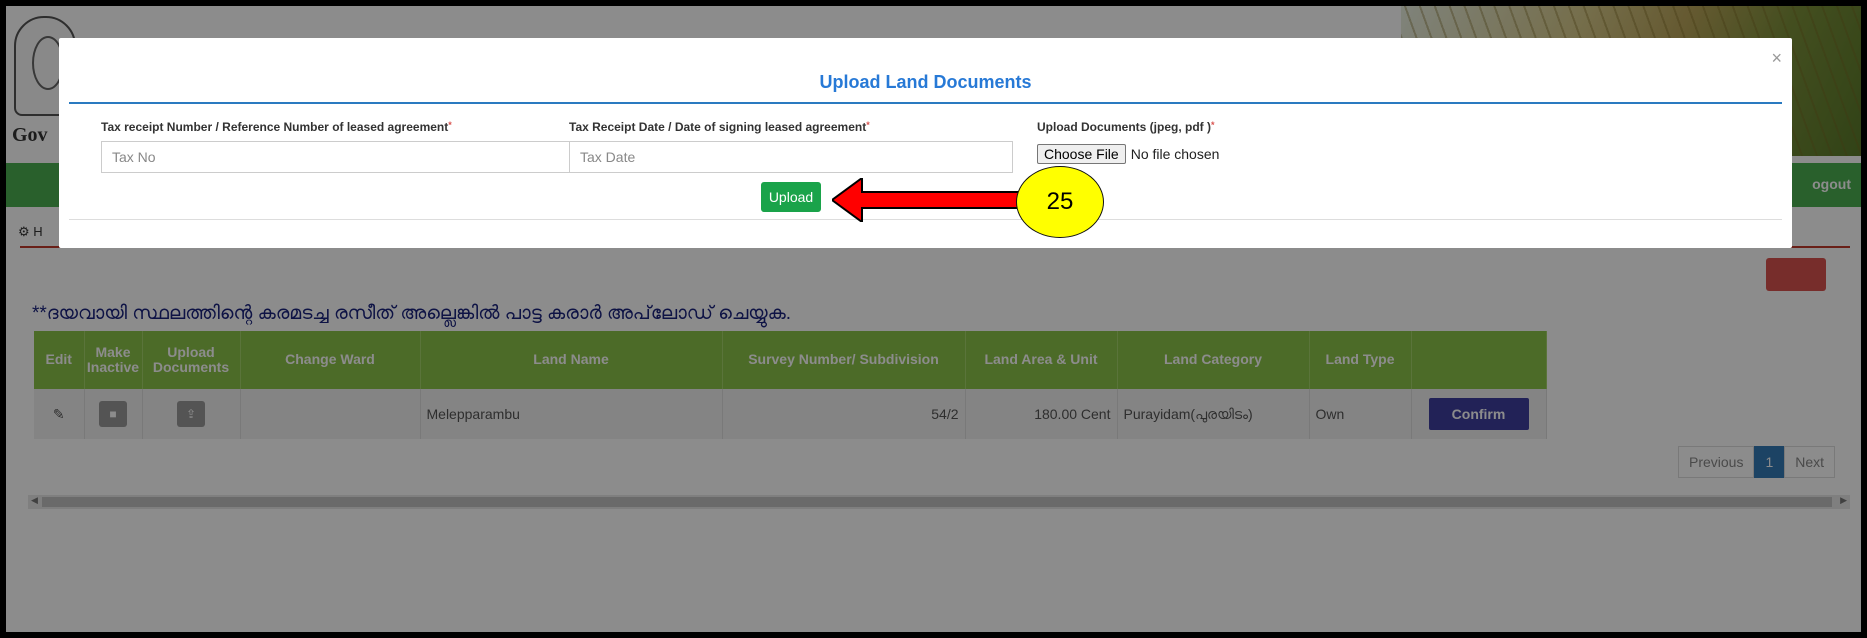  Describe the element at coordinates (361, 157) in the screenshot. I see `tax-no-input` at that location.